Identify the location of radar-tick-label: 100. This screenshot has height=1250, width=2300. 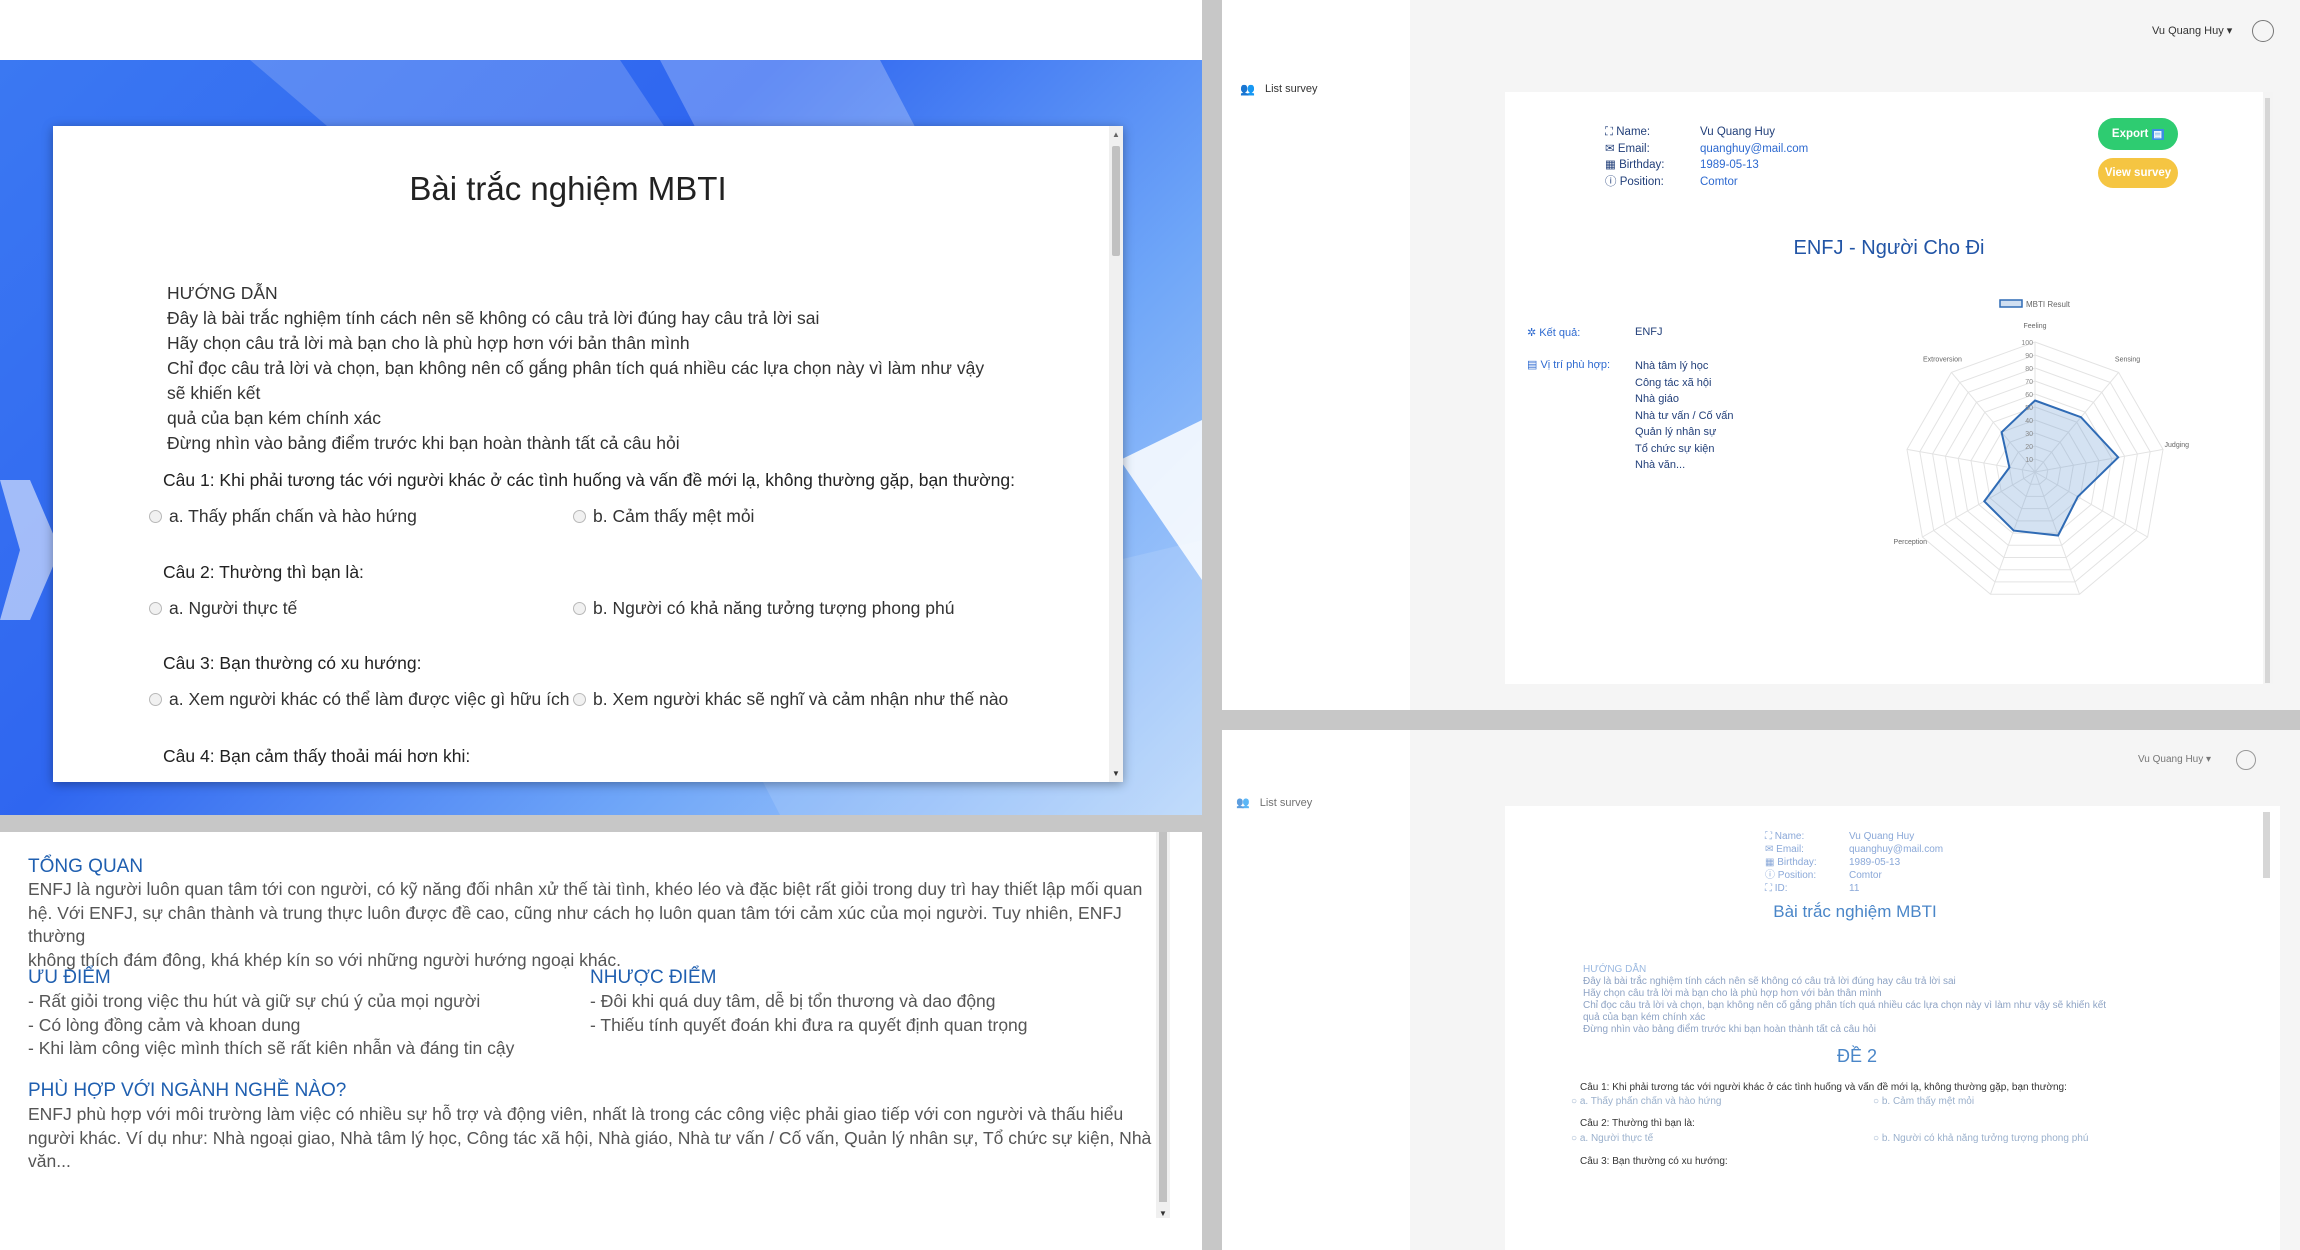
(2027, 343).